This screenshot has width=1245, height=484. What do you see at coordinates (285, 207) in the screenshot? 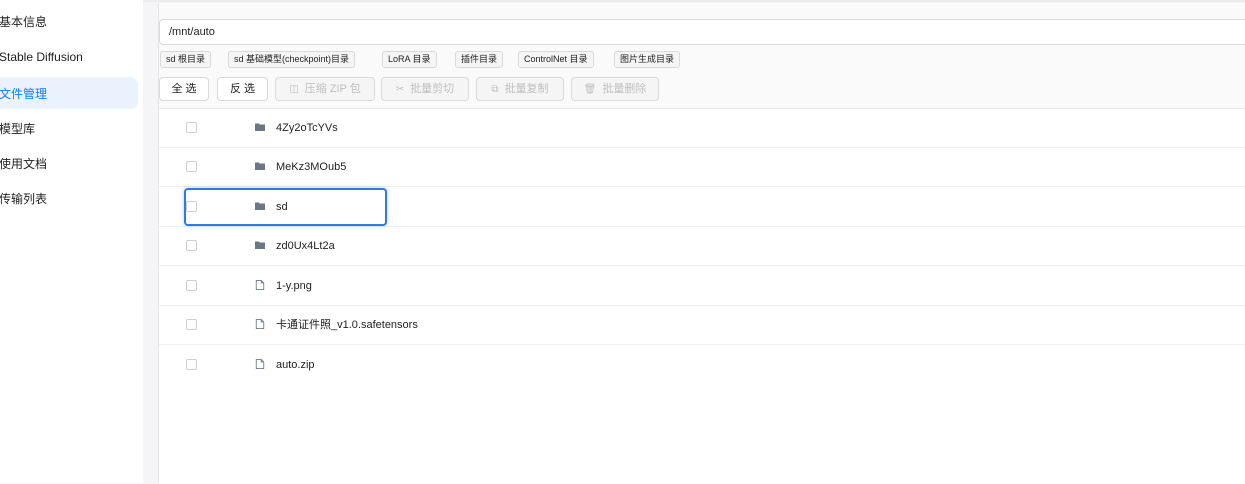
I see `selection-highlight` at bounding box center [285, 207].